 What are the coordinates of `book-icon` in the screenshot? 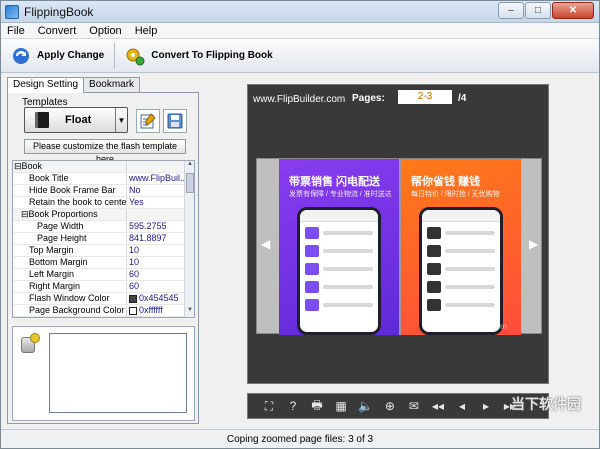 It's located at (42, 120).